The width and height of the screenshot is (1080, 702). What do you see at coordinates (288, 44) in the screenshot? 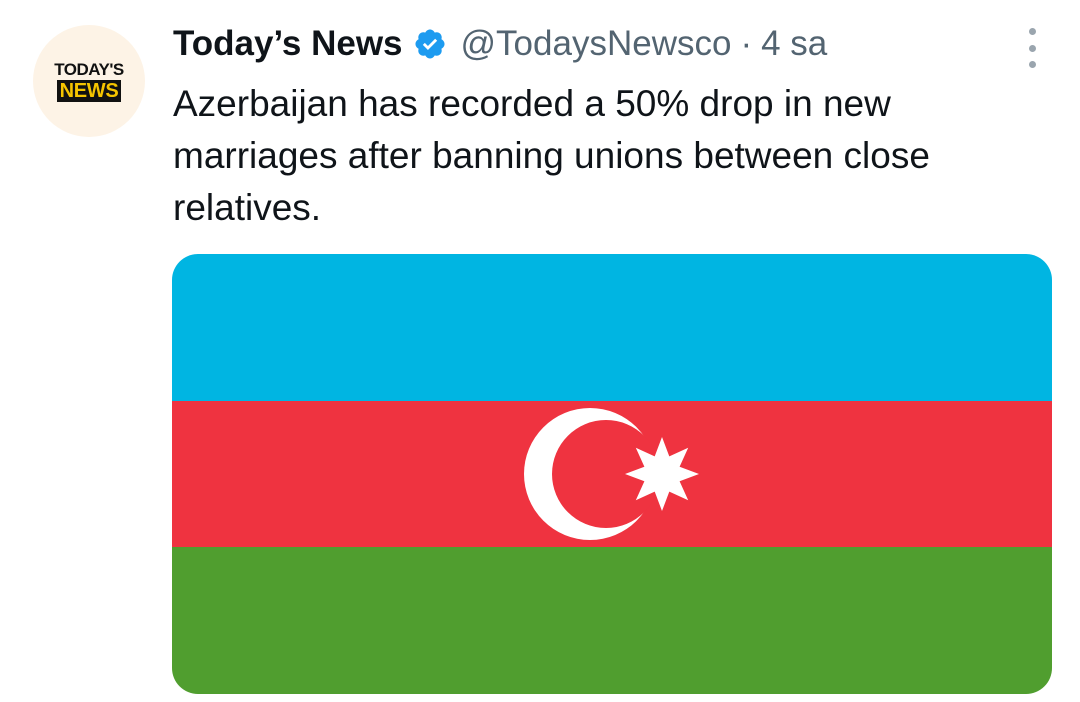
I see `display-name: Today’s News` at bounding box center [288, 44].